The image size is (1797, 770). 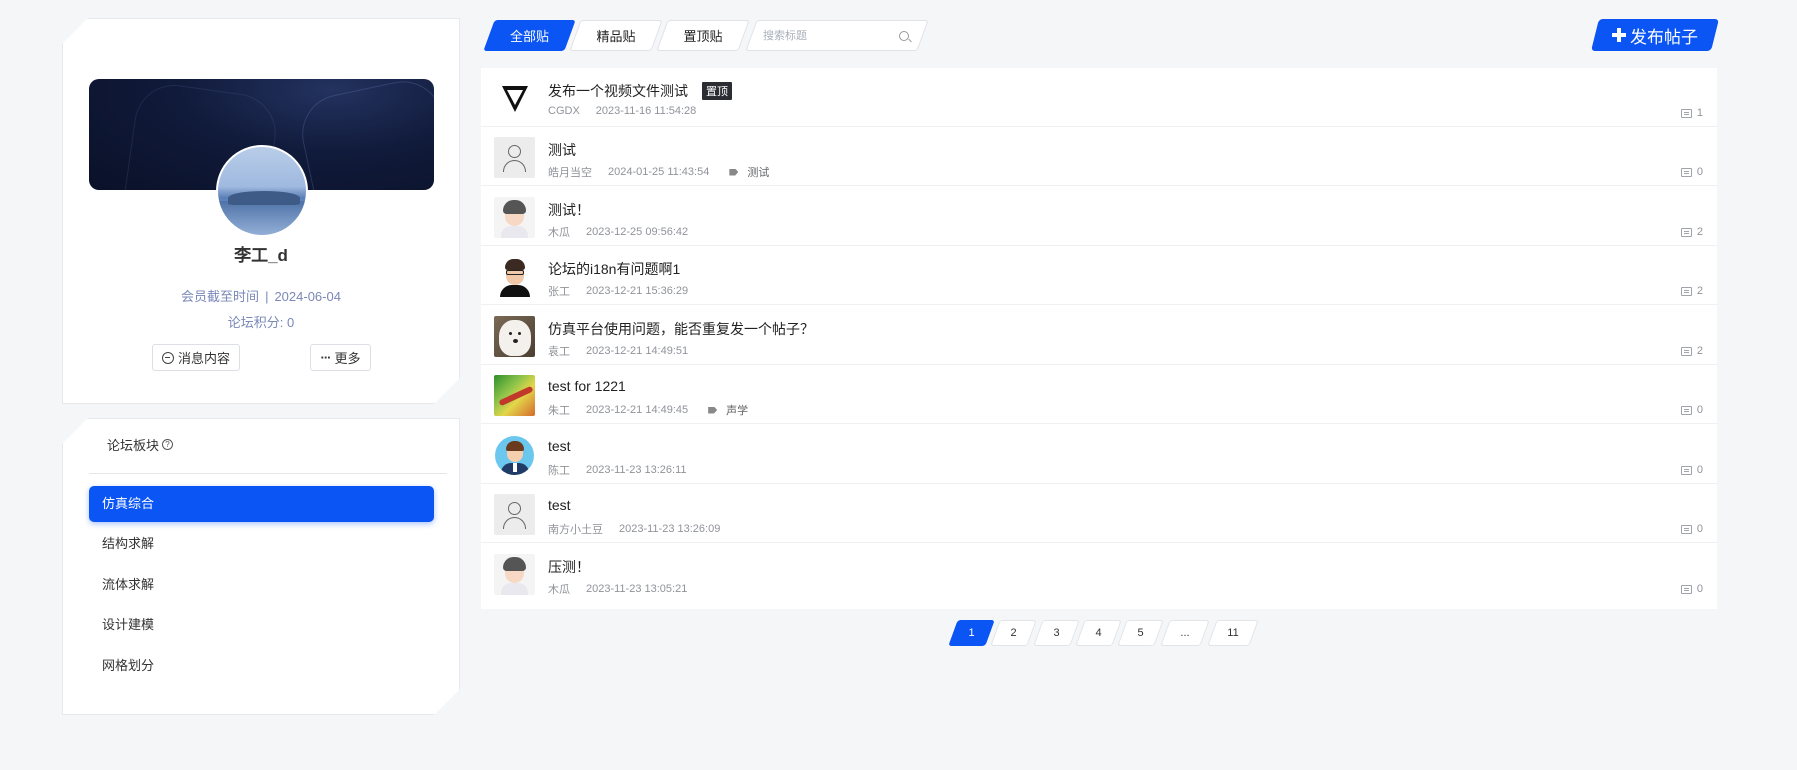 What do you see at coordinates (637, 291) in the screenshot?
I see `post-time: 2023-12-21 15:36:29` at bounding box center [637, 291].